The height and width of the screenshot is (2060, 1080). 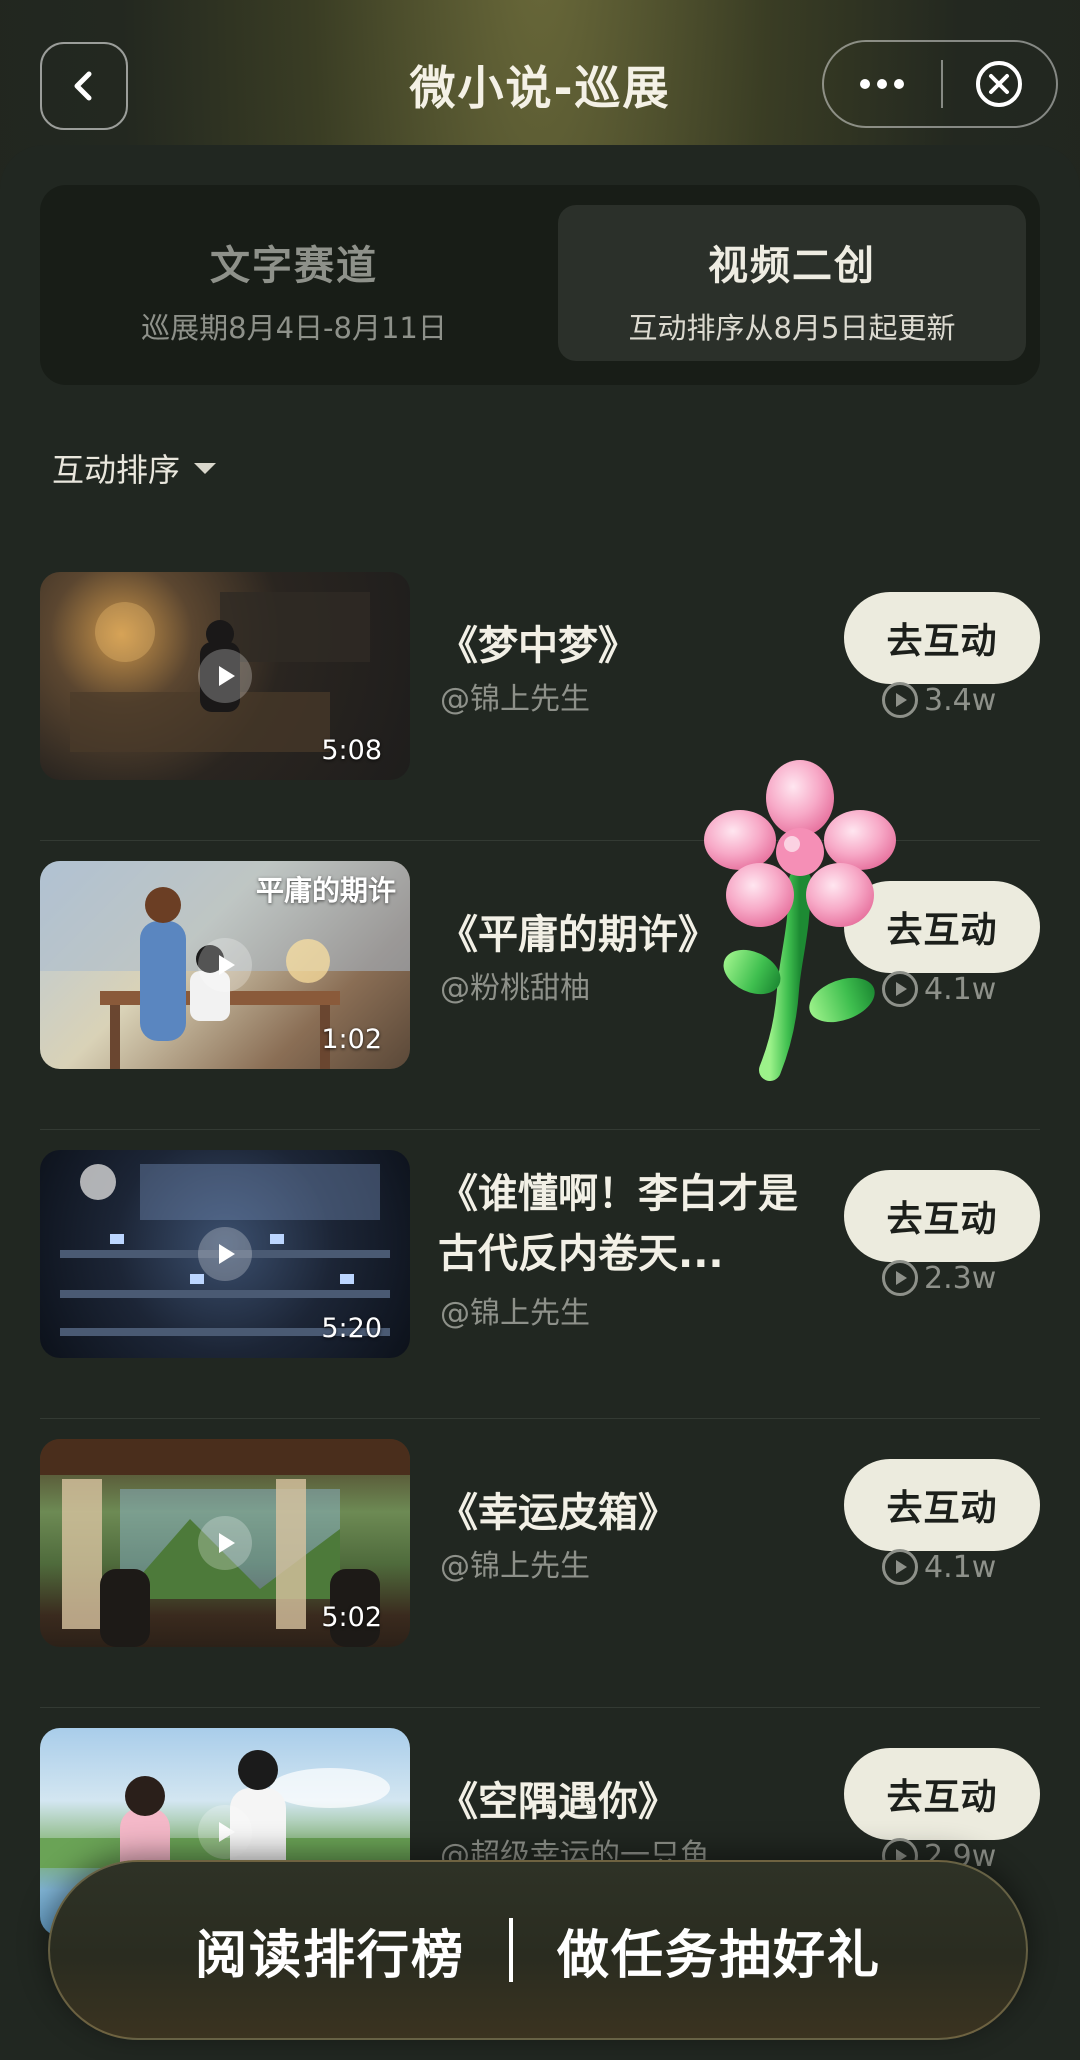 I want to click on play-count: 4.1w, so click(x=939, y=1567).